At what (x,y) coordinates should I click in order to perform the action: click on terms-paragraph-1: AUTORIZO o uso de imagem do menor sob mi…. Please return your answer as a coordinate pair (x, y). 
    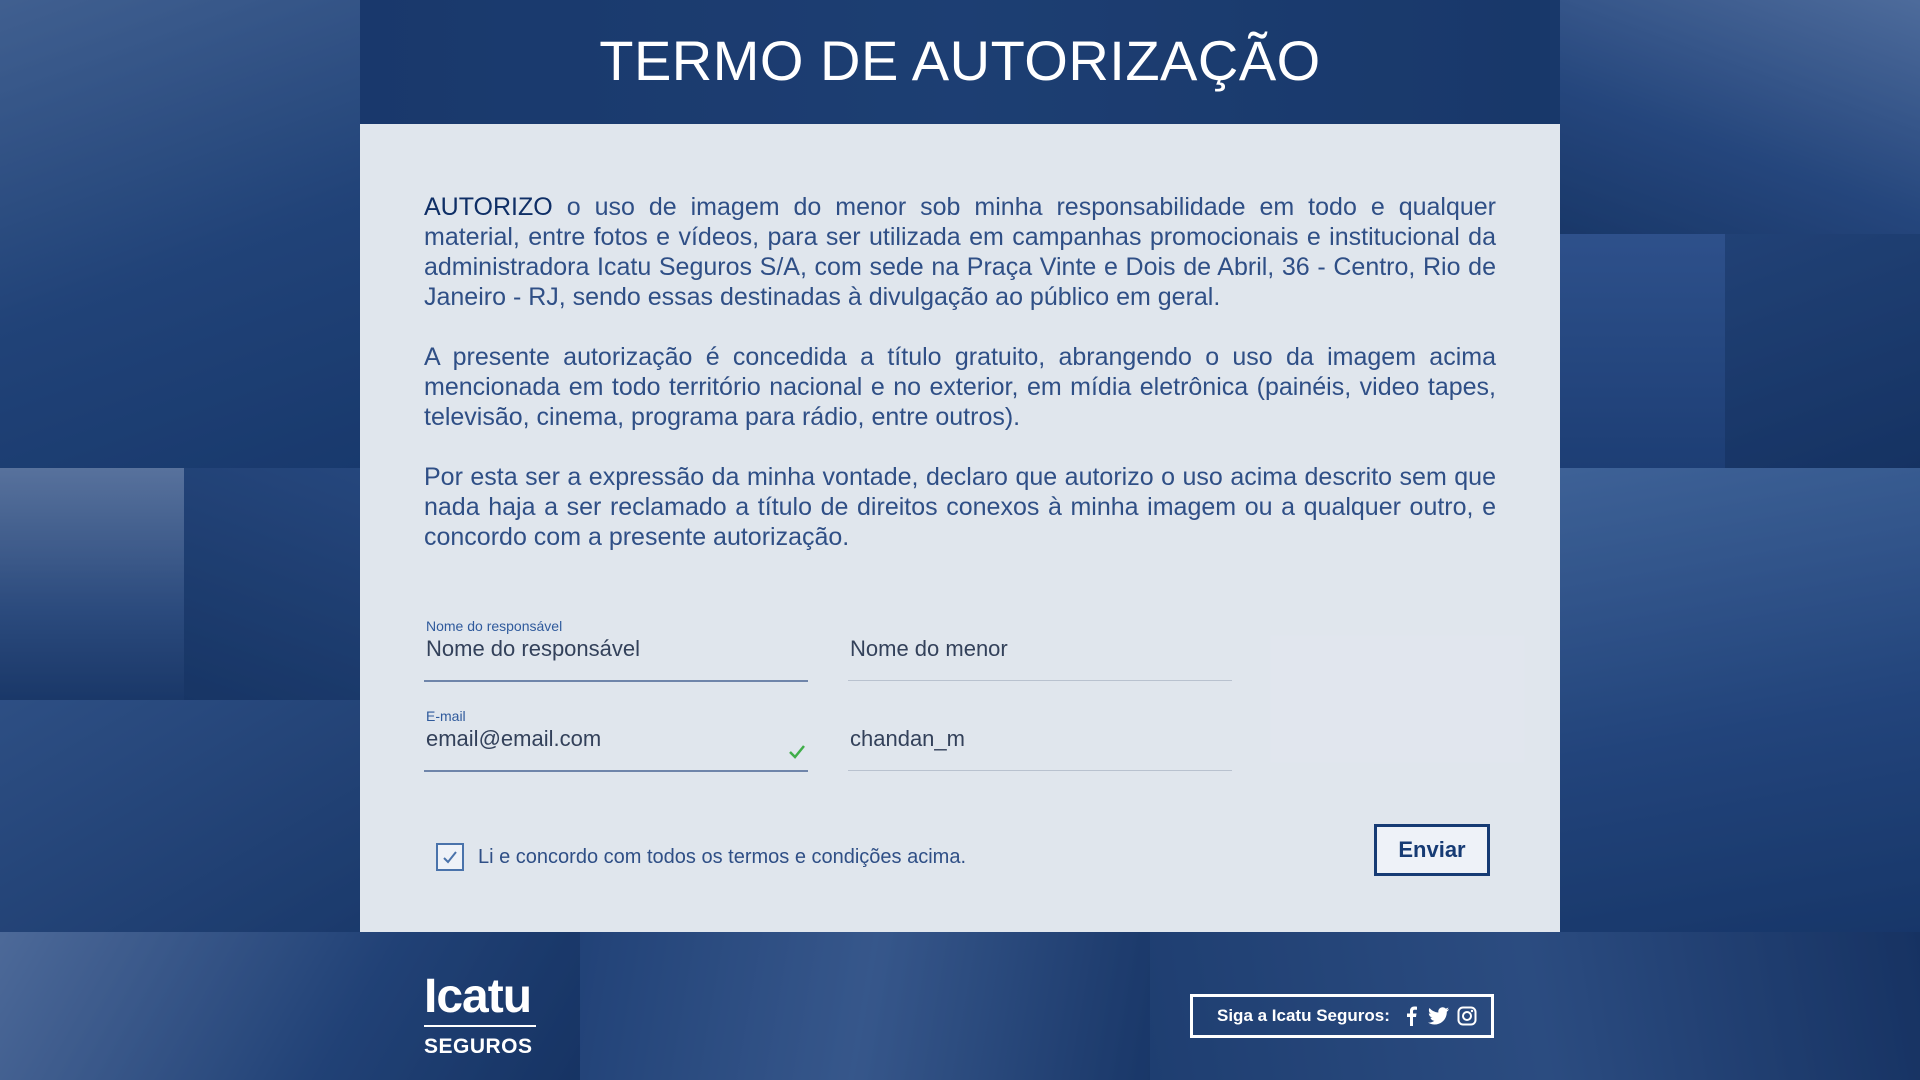
    Looking at the image, I should click on (960, 252).